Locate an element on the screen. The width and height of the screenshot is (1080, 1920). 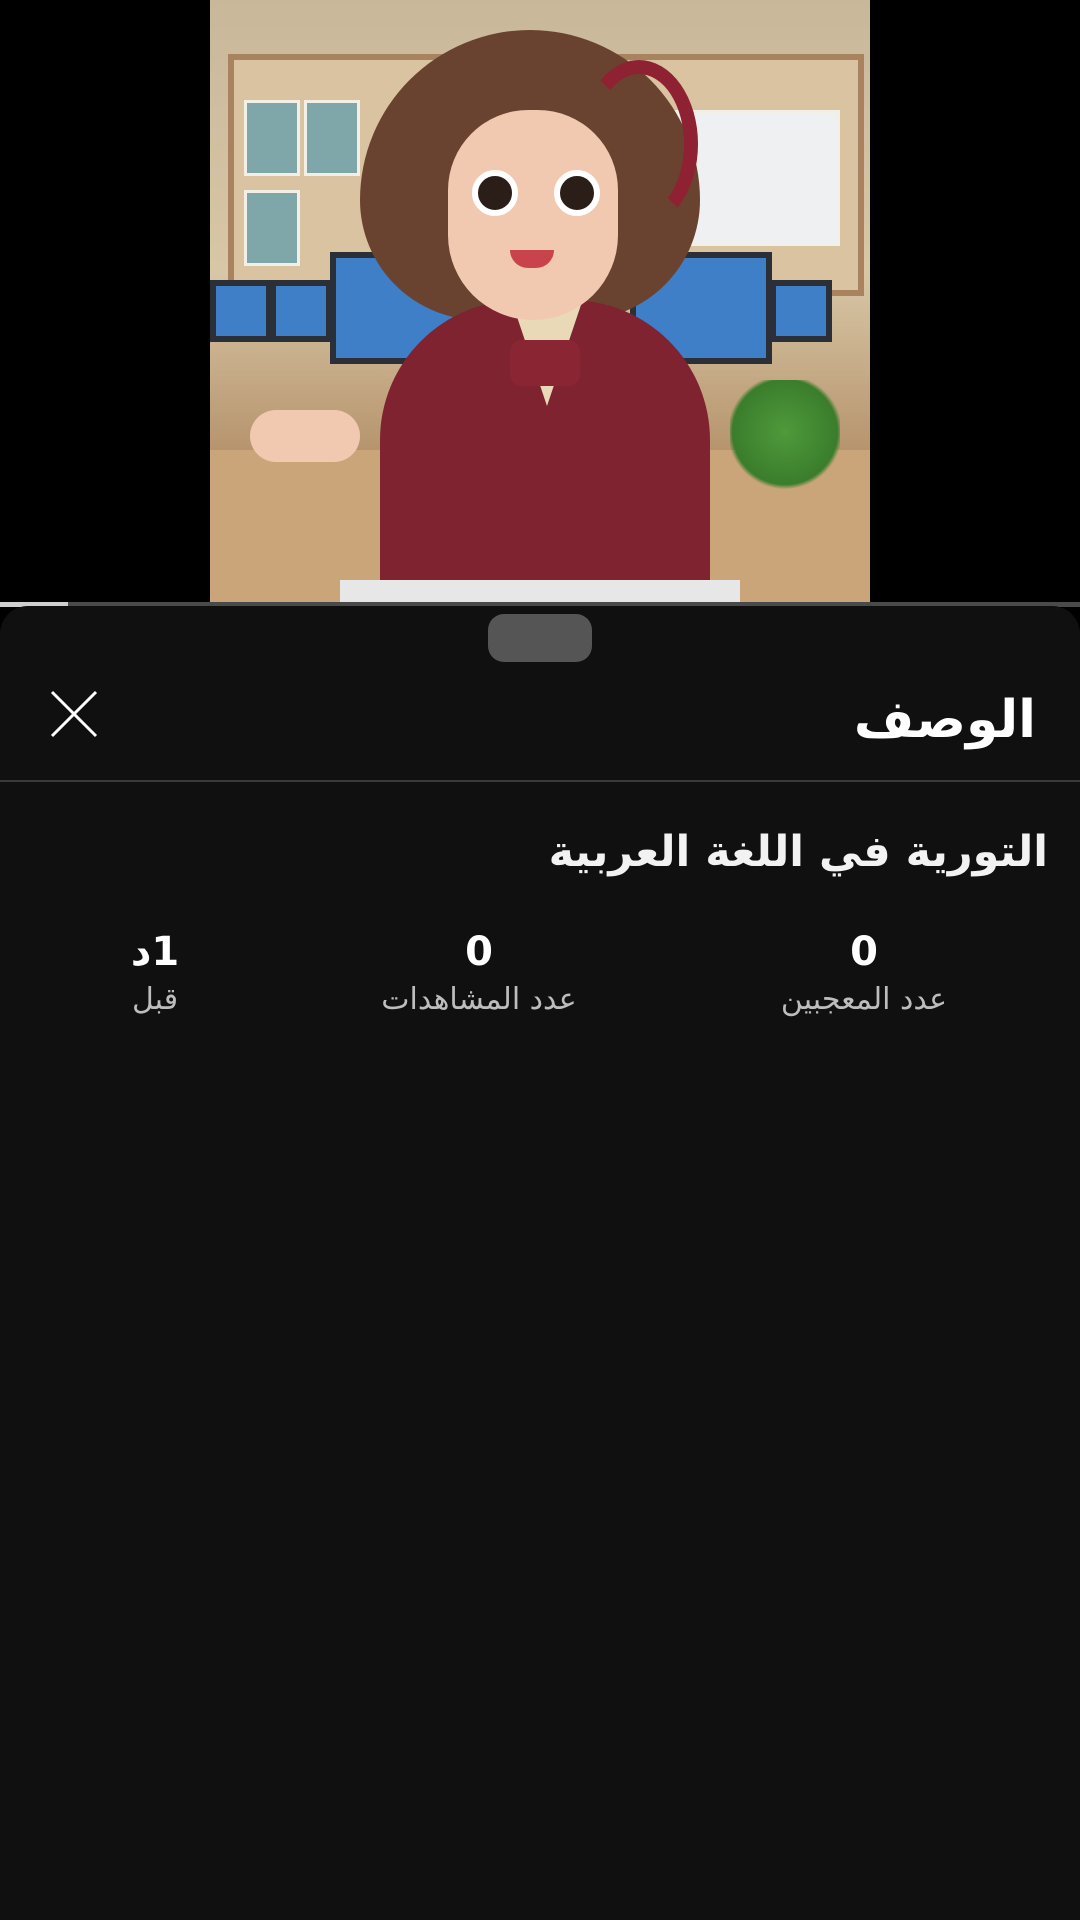
stat-time-ago: 1د قبل is located at coordinates (155, 974).